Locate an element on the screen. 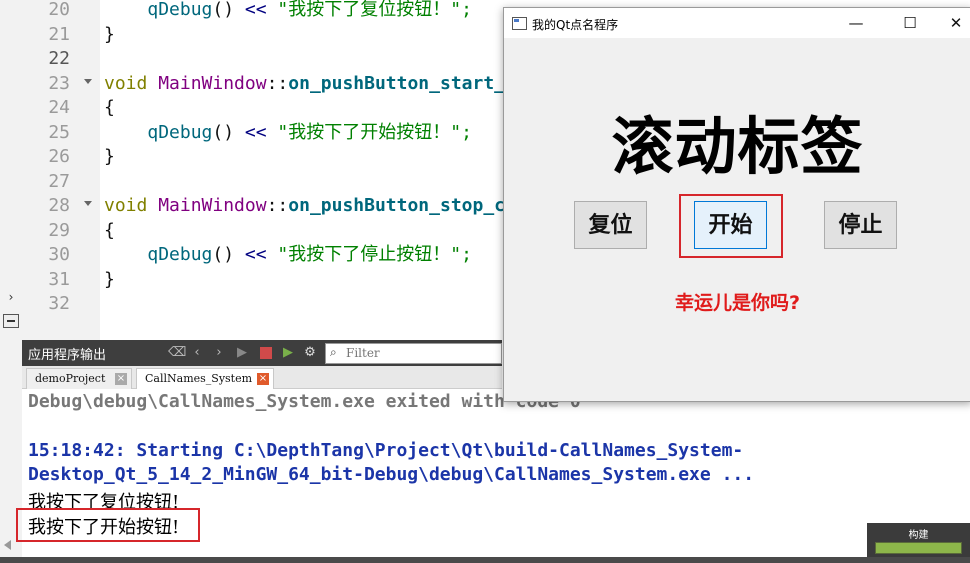 The height and width of the screenshot is (563, 970). line-number: 22 is located at coordinates (61, 59).